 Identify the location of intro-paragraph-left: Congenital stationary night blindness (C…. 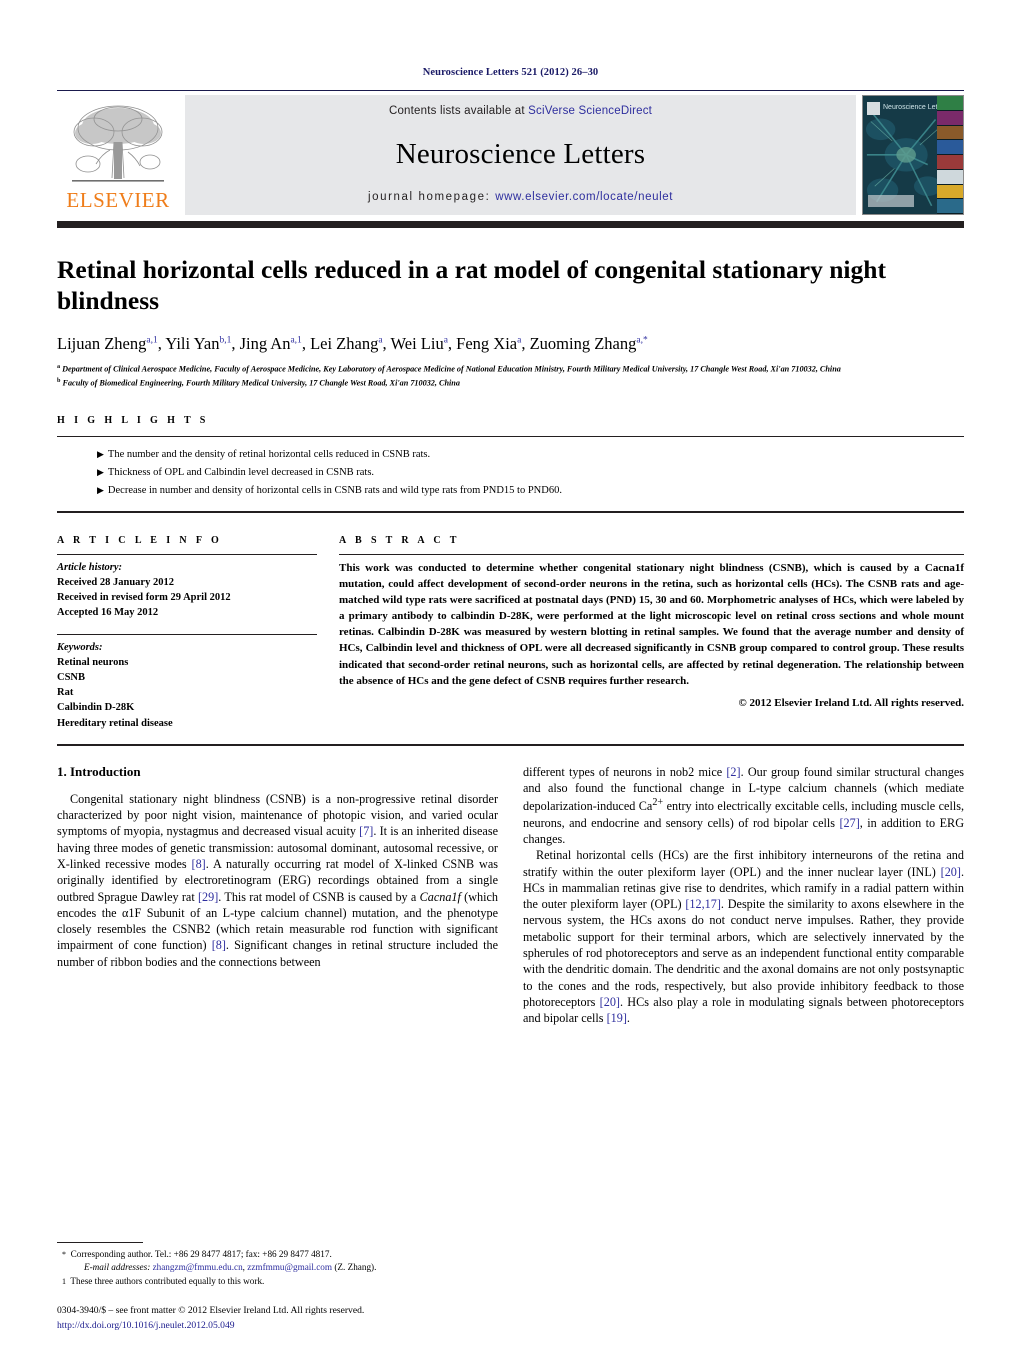
(278, 880).